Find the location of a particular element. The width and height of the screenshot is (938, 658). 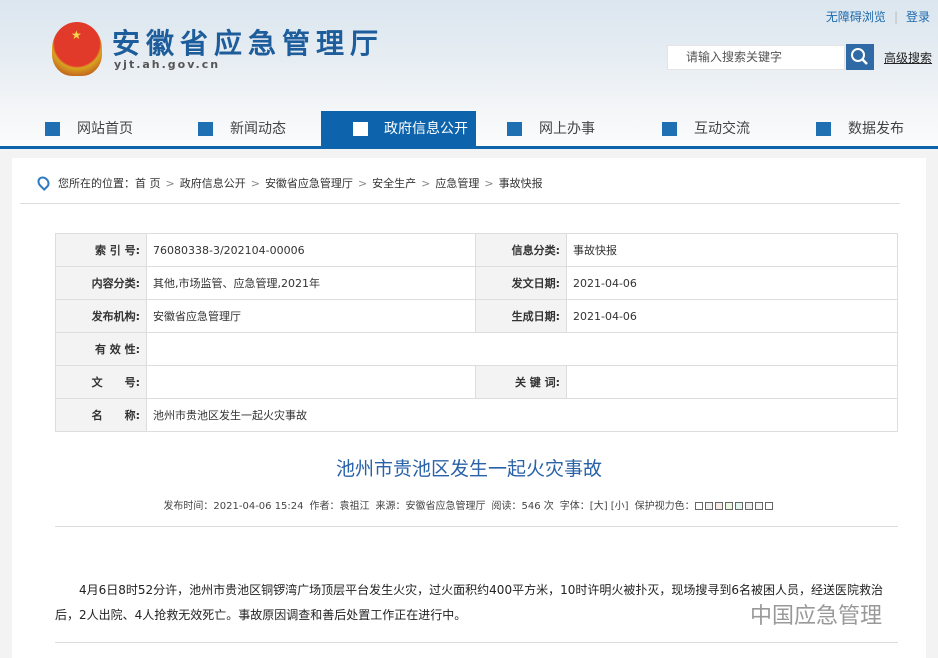

search-input: 请输入搜索关键字 is located at coordinates (756, 57).